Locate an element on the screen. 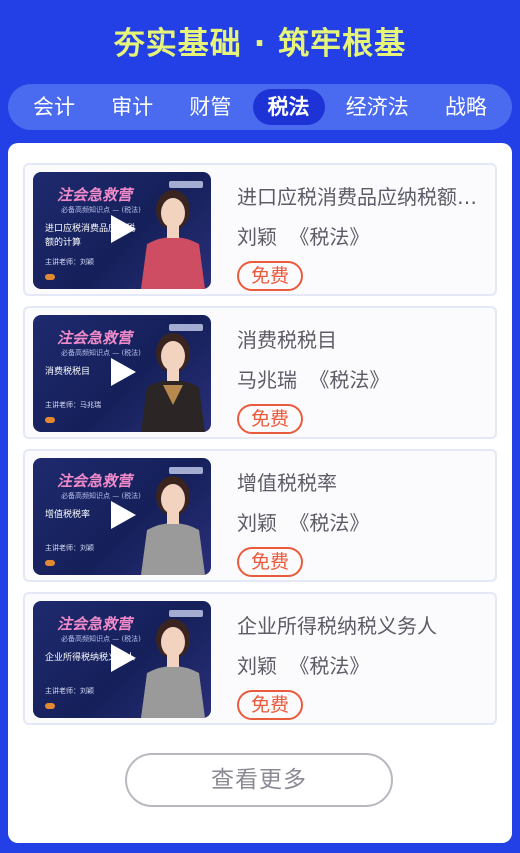 The height and width of the screenshot is (853, 520). course-info: 进口应税消费品应纳税额的计算 刘颖 《税法》 免费 is located at coordinates (362, 237).